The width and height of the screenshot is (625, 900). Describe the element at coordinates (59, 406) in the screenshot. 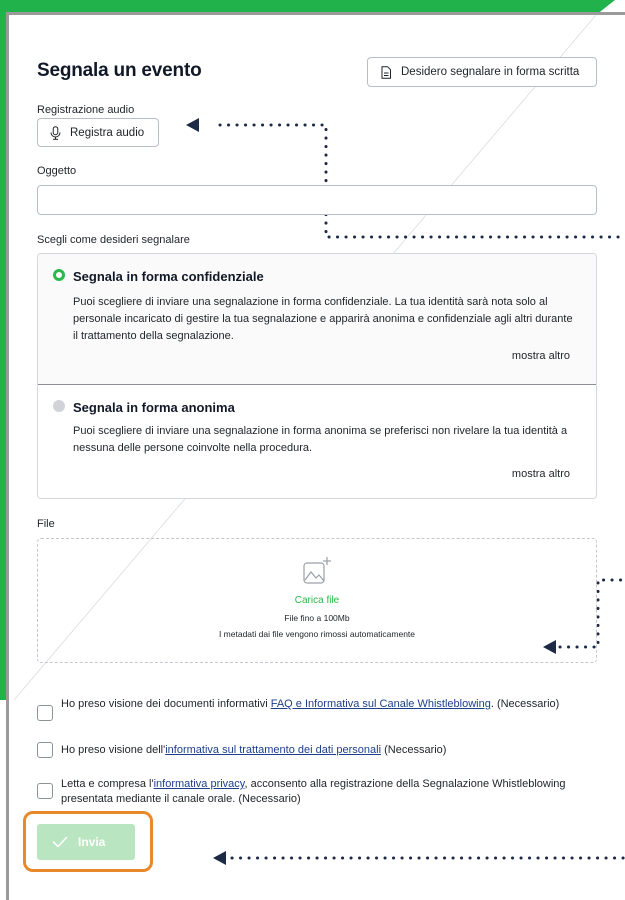

I see `radio-unselected` at that location.